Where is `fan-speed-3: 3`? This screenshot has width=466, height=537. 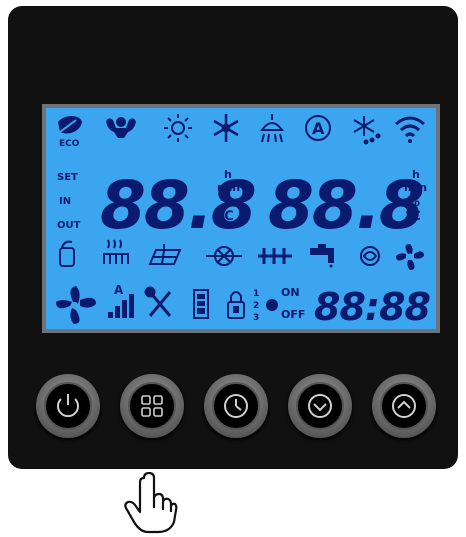 fan-speed-3: 3 is located at coordinates (256, 318).